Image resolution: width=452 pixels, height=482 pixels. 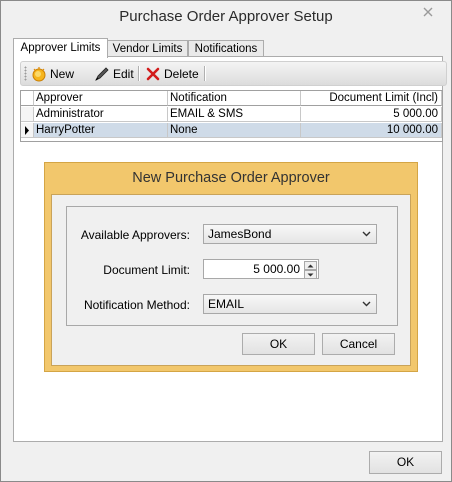 What do you see at coordinates (290, 304) in the screenshot?
I see `notification-method-select: EMAIL` at bounding box center [290, 304].